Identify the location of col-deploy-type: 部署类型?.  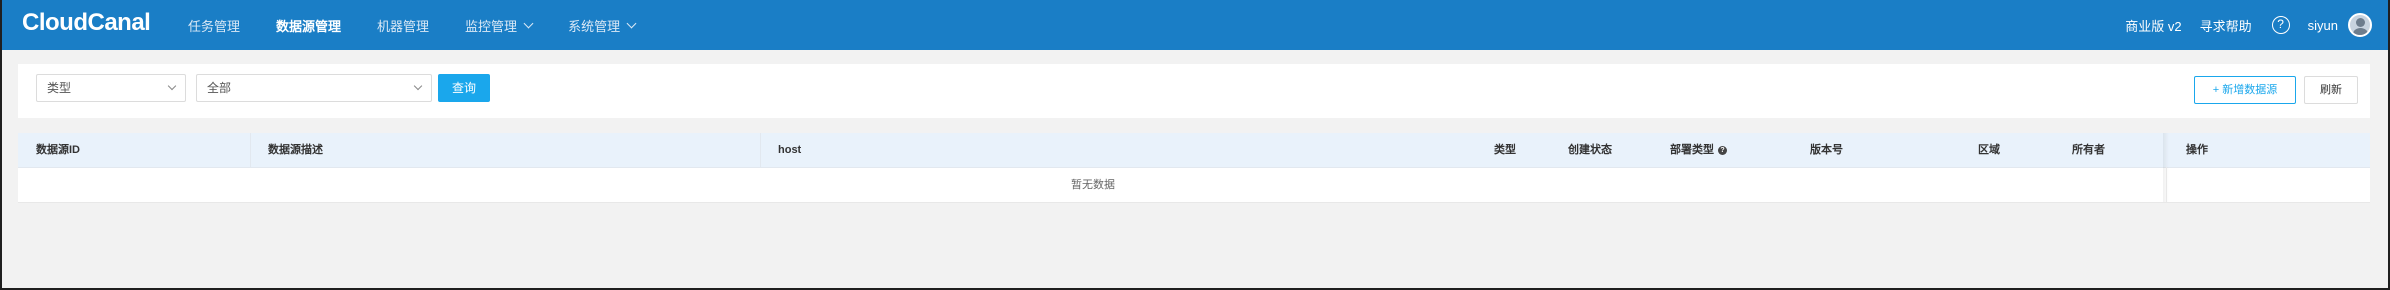
(1698, 150).